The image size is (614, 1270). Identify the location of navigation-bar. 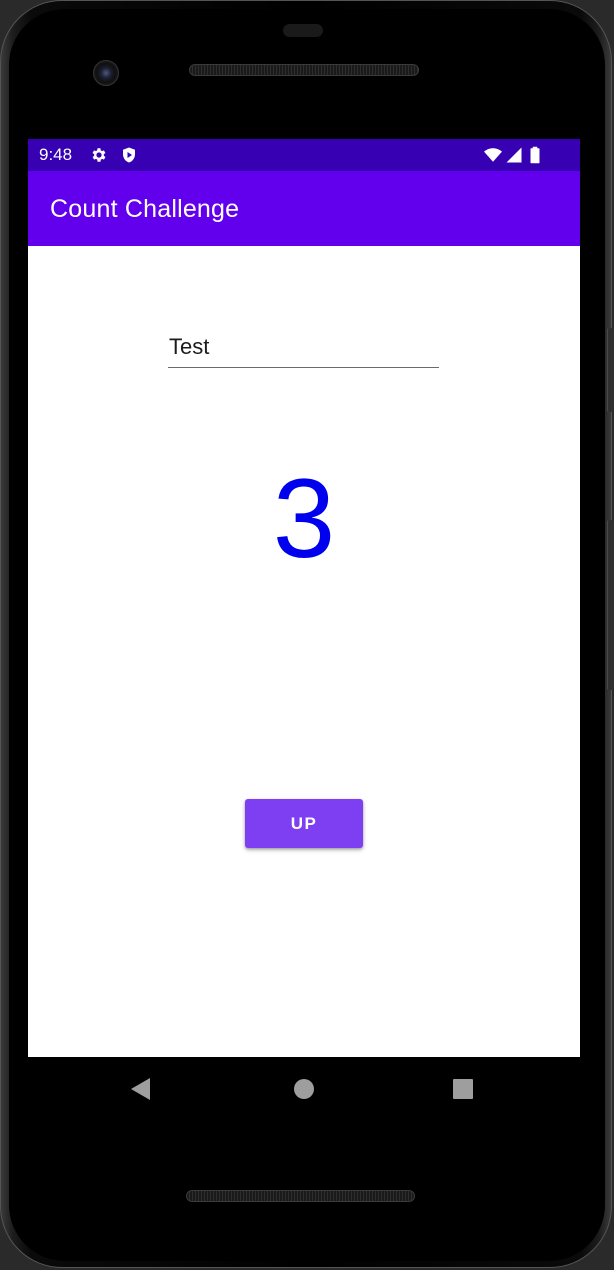
(304, 1089).